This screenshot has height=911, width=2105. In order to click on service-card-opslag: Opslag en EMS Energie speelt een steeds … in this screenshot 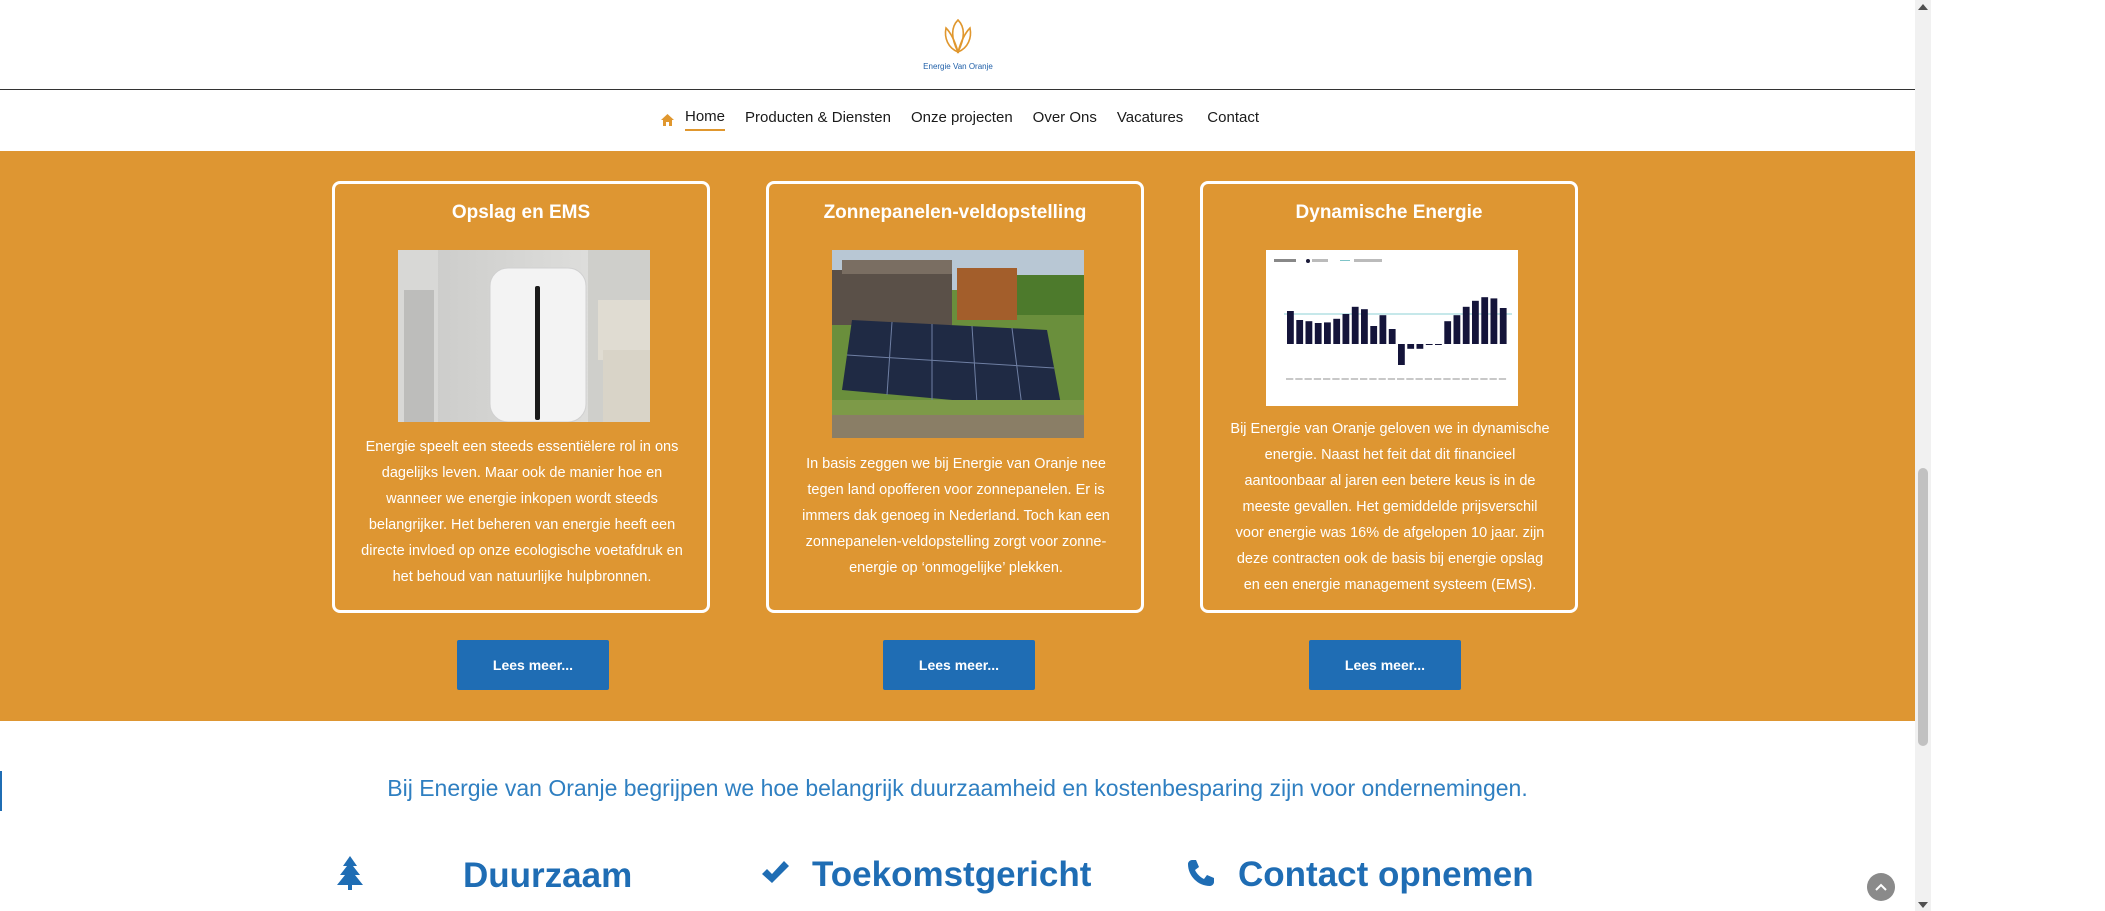, I will do `click(521, 397)`.